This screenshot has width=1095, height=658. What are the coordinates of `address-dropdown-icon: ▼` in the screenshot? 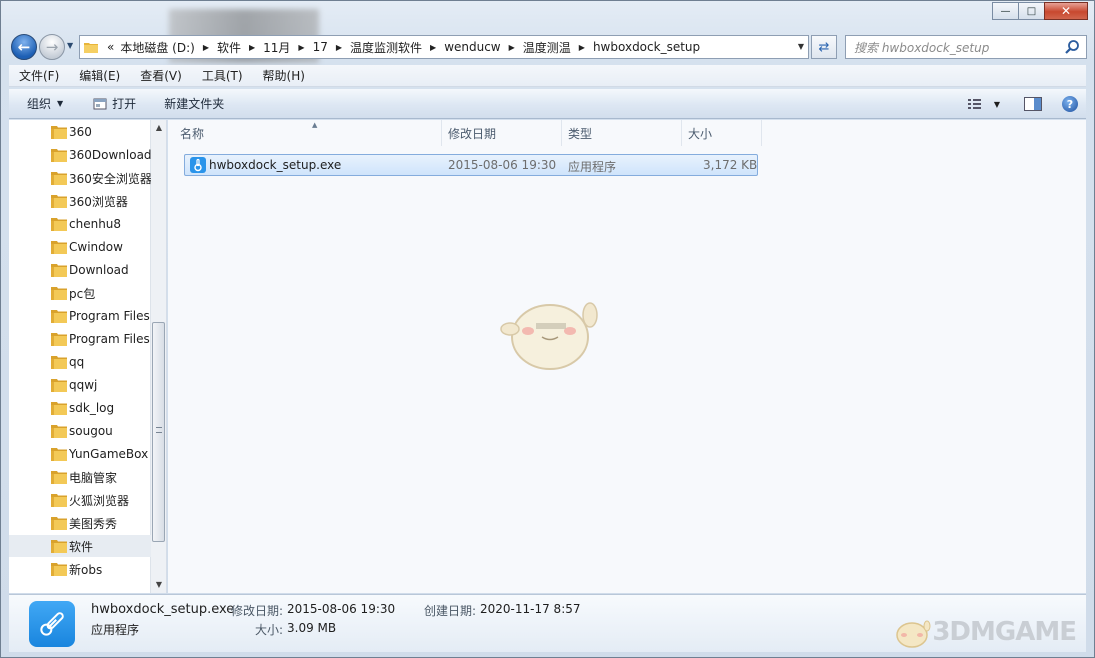 It's located at (801, 46).